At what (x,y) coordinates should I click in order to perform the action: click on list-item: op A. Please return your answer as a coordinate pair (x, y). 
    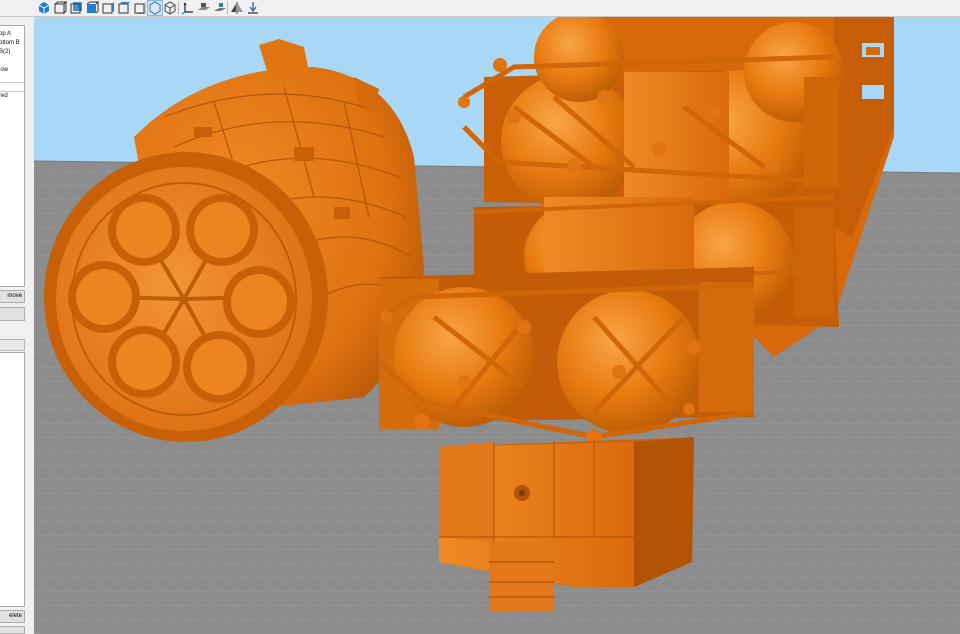
    Looking at the image, I should click on (5, 34).